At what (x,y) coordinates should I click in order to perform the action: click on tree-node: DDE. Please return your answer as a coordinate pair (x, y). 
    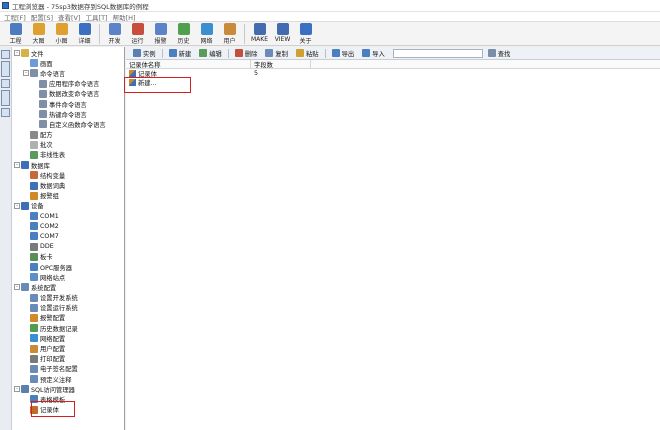
    Looking at the image, I should click on (68, 247).